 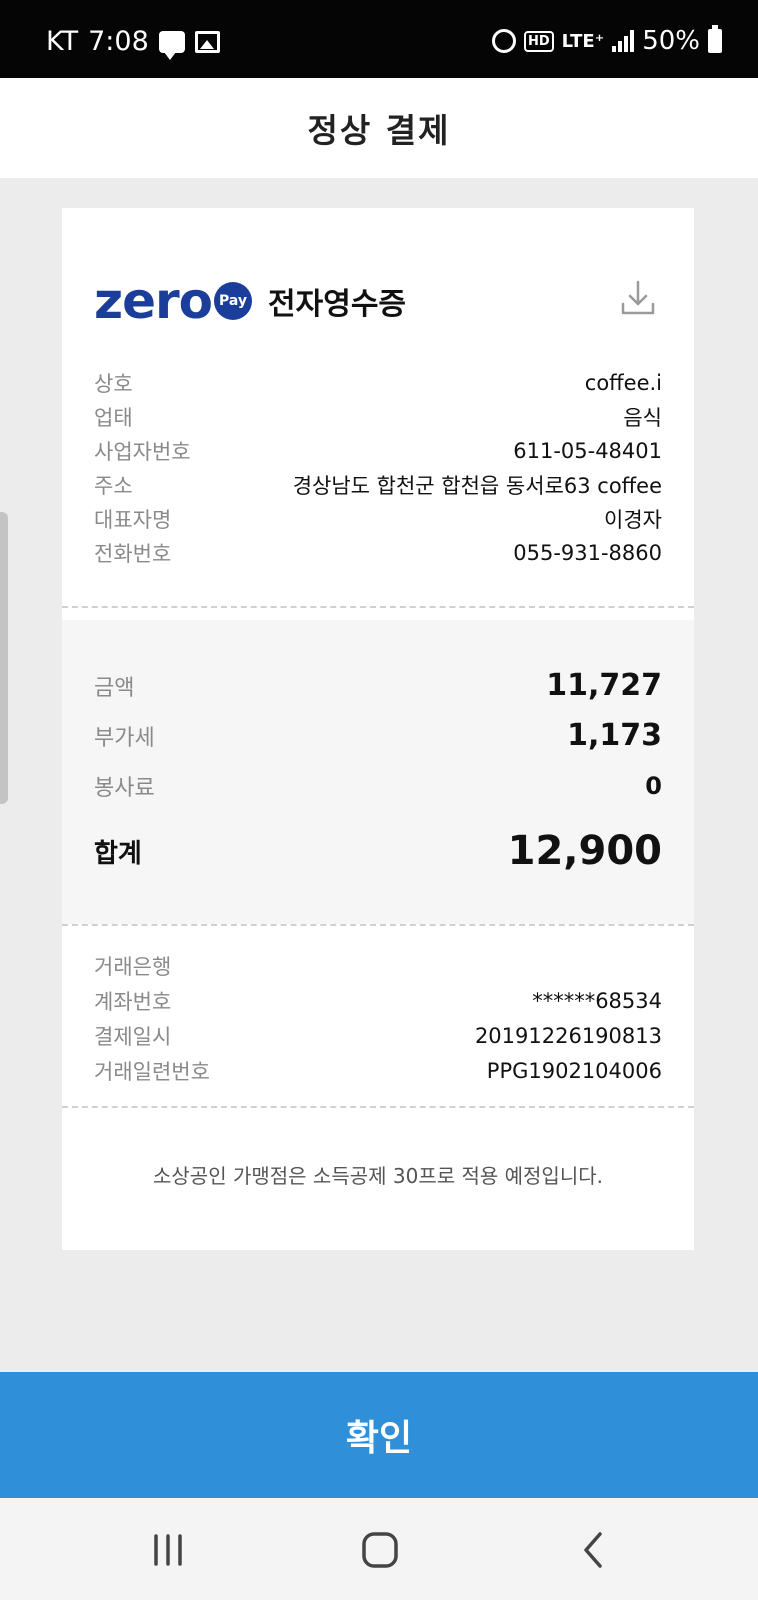 I want to click on service-charge-value: 0, so click(x=653, y=786).